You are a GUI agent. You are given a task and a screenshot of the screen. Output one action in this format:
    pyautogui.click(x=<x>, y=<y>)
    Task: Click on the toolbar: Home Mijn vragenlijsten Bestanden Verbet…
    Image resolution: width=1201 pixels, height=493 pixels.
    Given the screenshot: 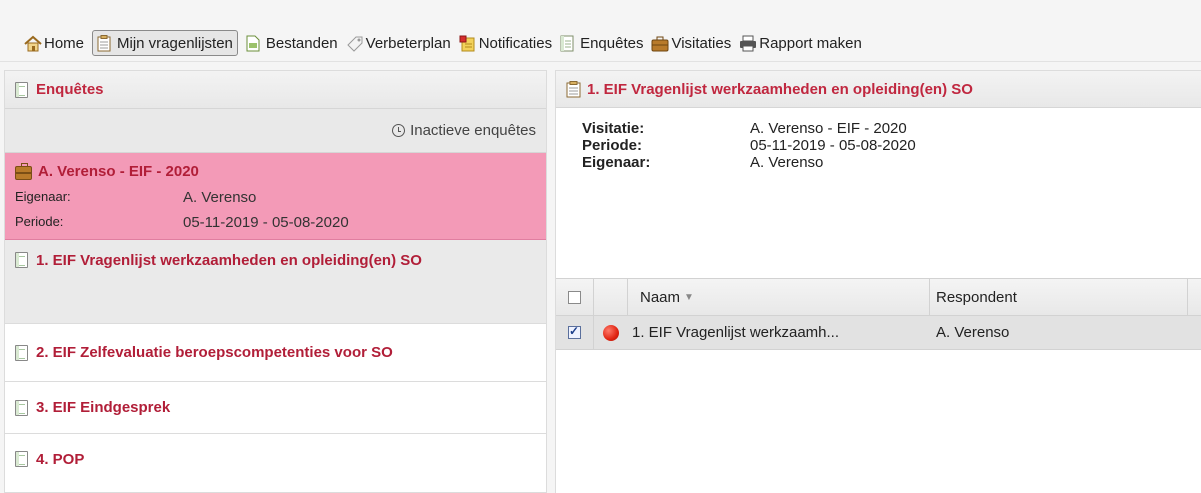 What is the action you would take?
    pyautogui.click(x=600, y=31)
    